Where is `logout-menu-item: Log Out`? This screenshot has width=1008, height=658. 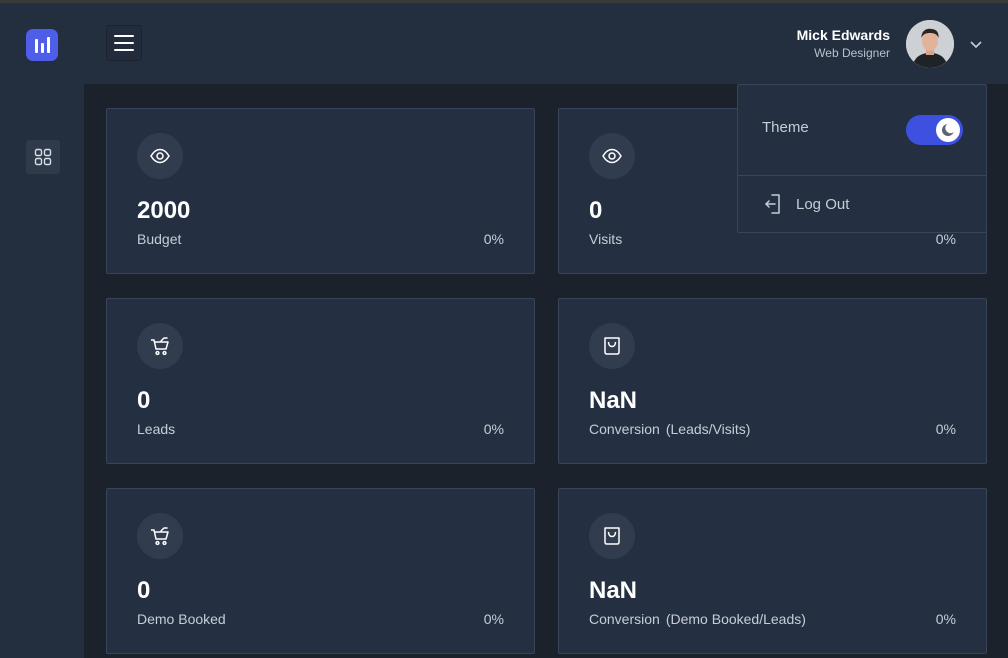
logout-menu-item: Log Out is located at coordinates (862, 204).